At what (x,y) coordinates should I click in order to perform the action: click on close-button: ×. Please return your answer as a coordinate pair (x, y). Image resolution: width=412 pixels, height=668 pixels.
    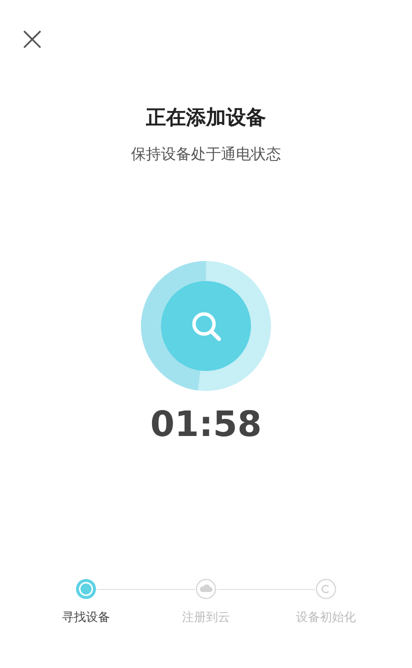
    Looking at the image, I should click on (32, 39).